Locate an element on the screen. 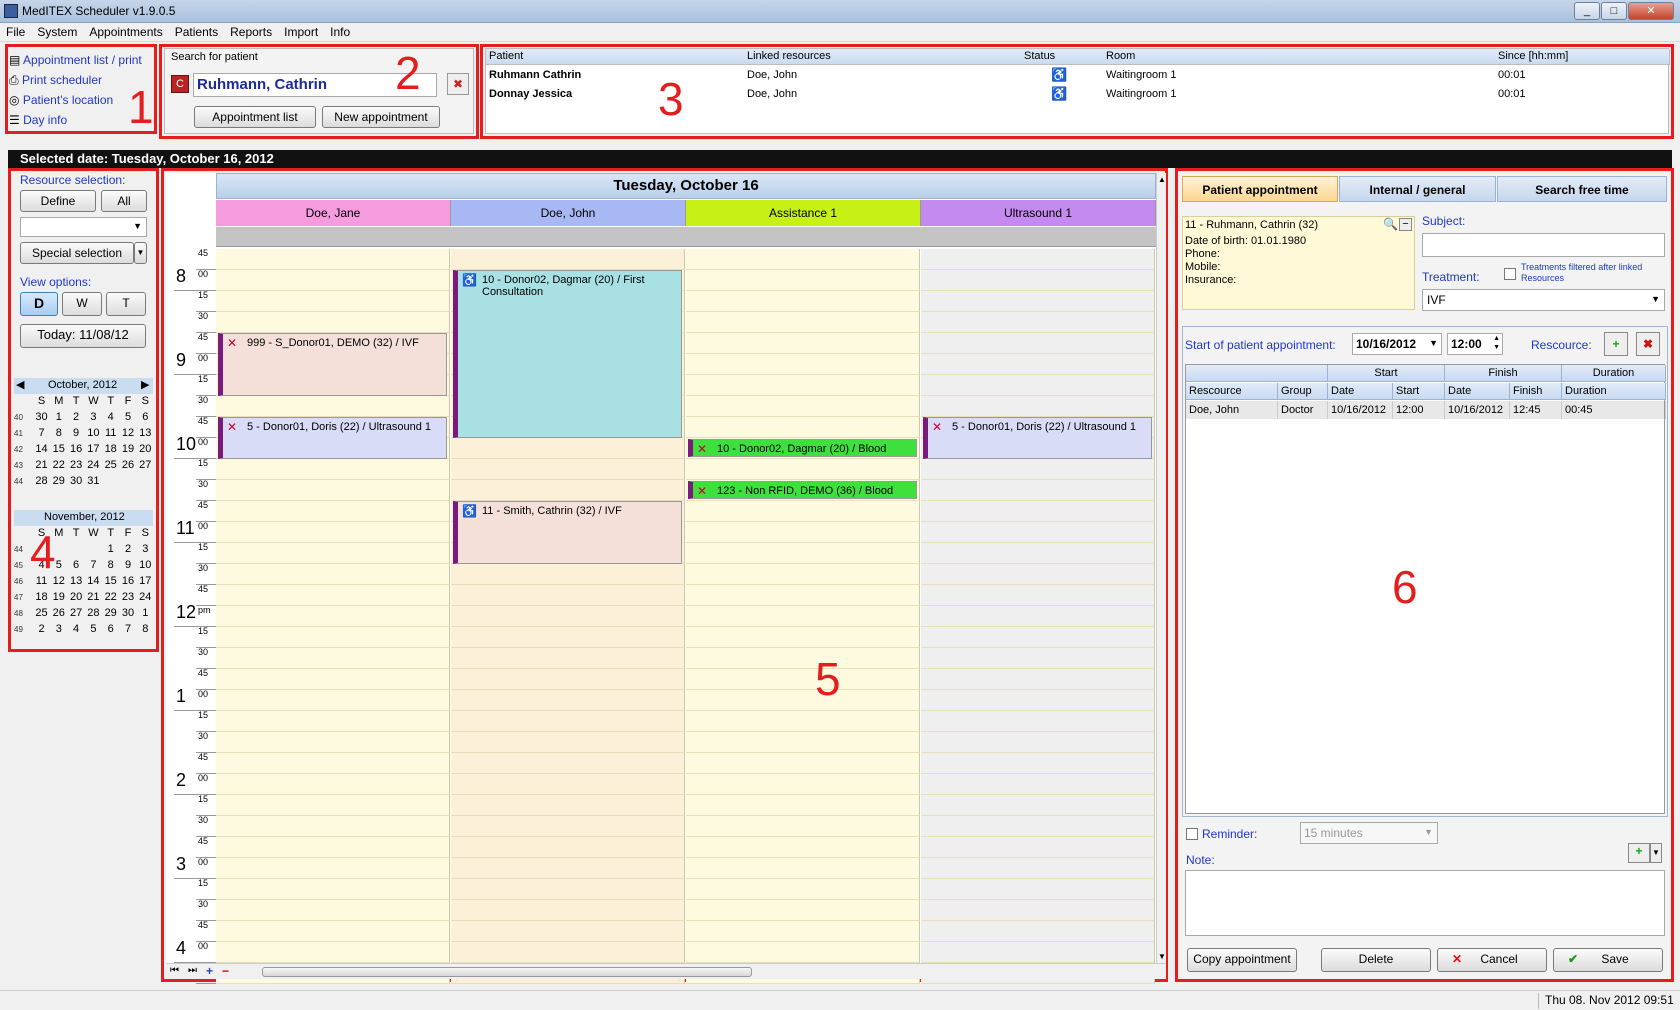 The image size is (1680, 1010). minimize-button: _ is located at coordinates (1587, 11).